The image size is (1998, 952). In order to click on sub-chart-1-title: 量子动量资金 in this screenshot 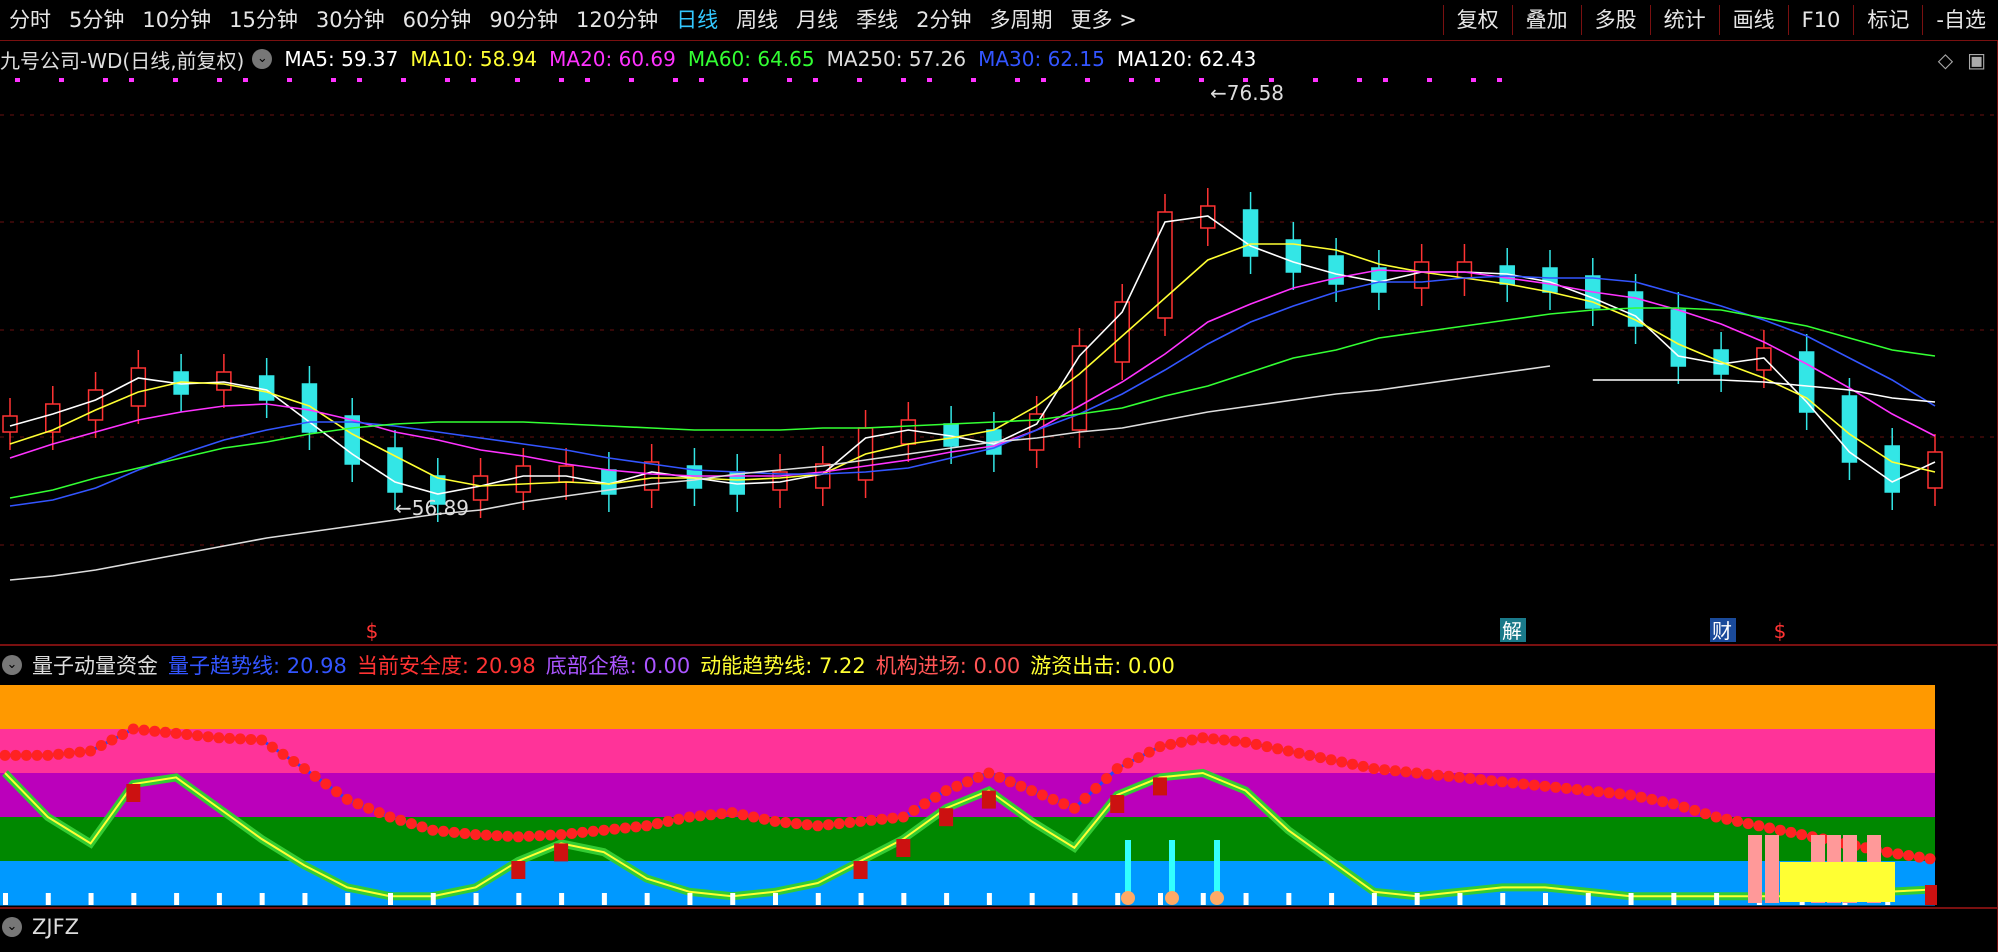, I will do `click(95, 666)`.